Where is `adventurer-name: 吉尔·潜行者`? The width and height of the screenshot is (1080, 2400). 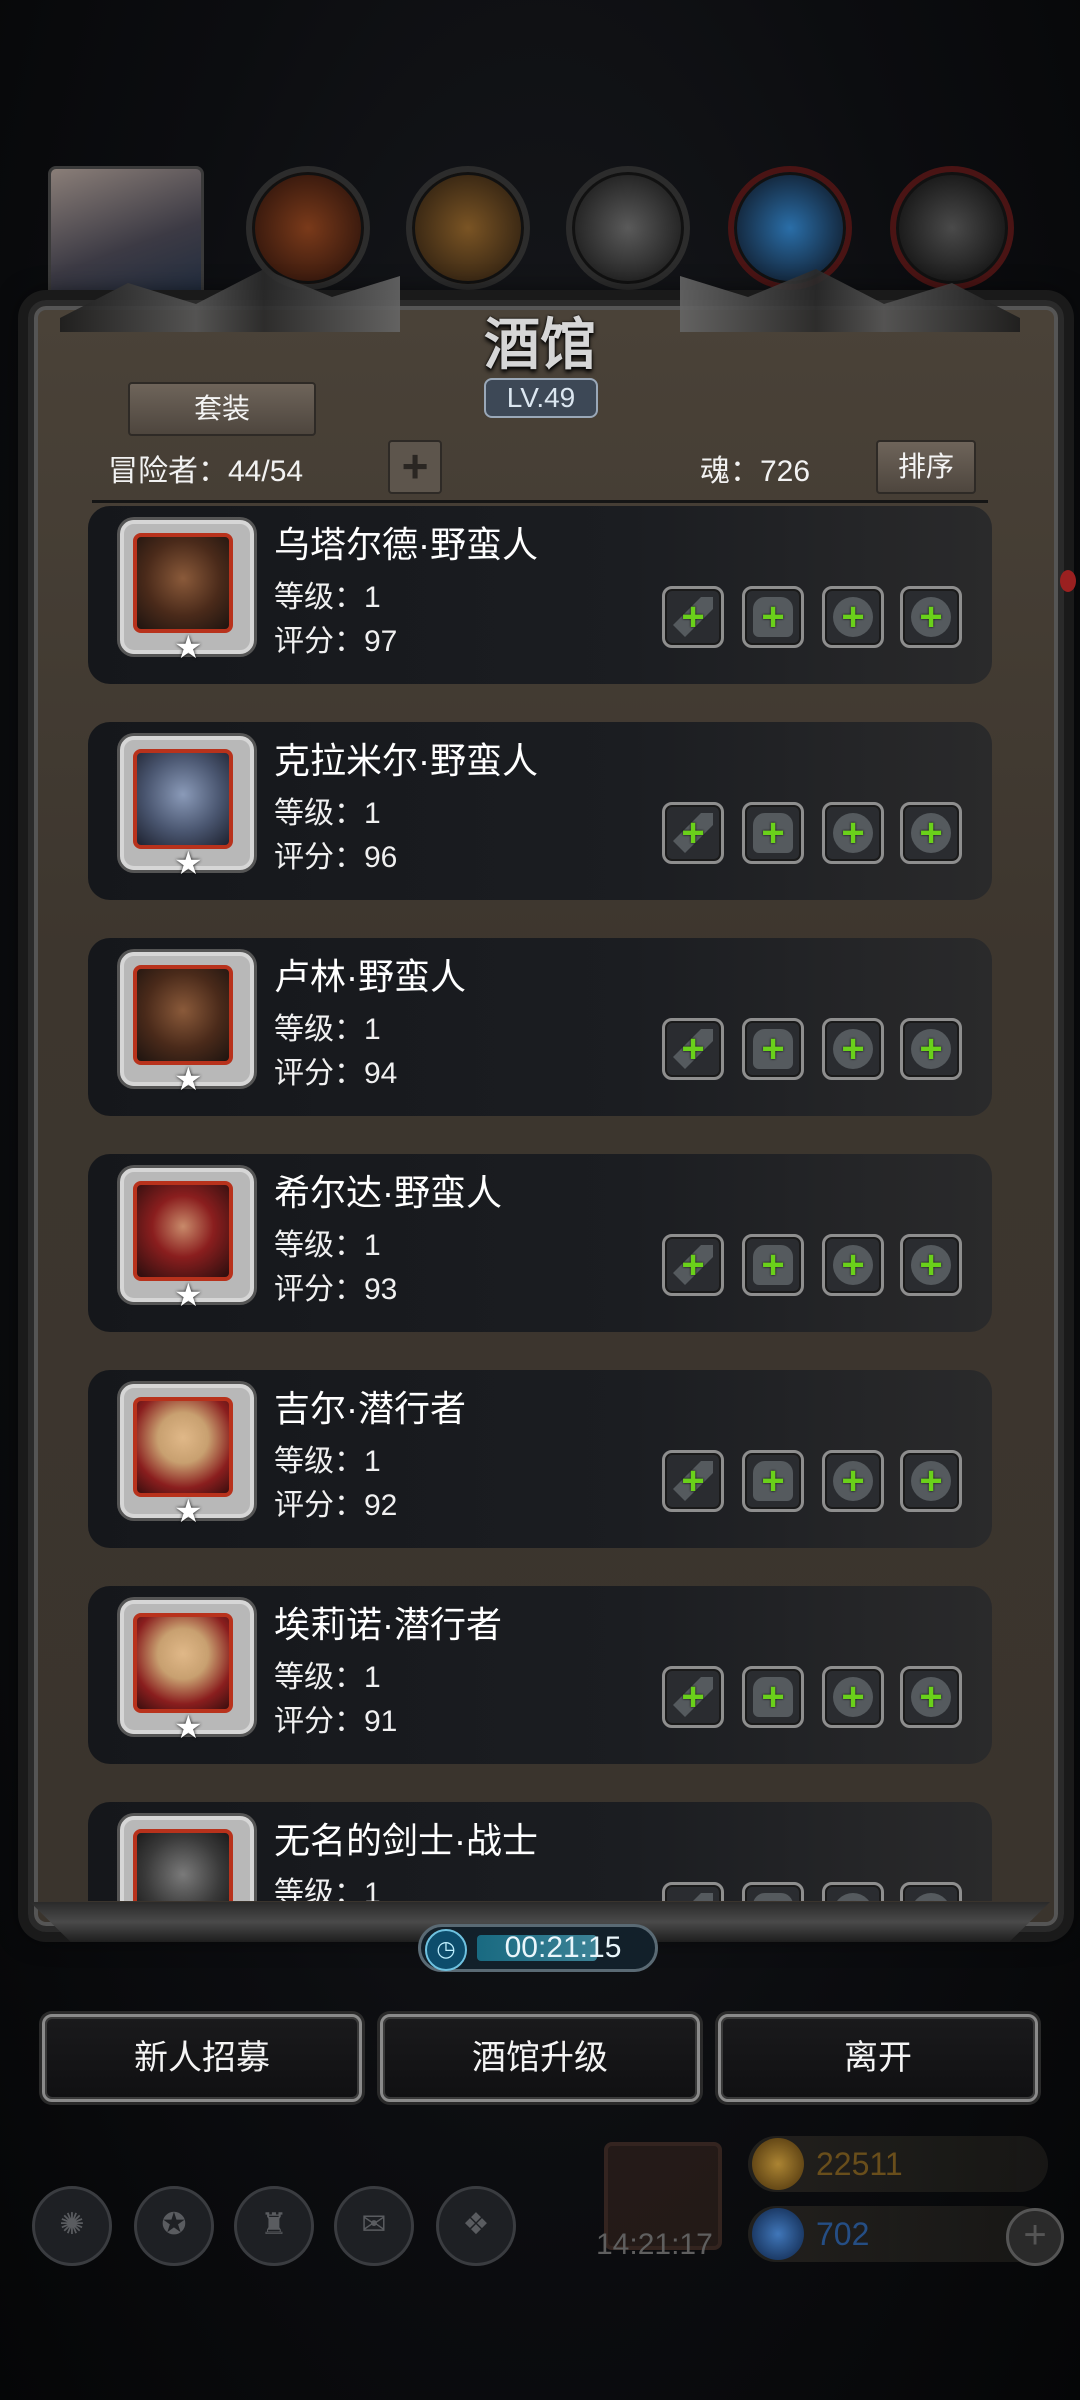 adventurer-name: 吉尔·潜行者 is located at coordinates (370, 1408).